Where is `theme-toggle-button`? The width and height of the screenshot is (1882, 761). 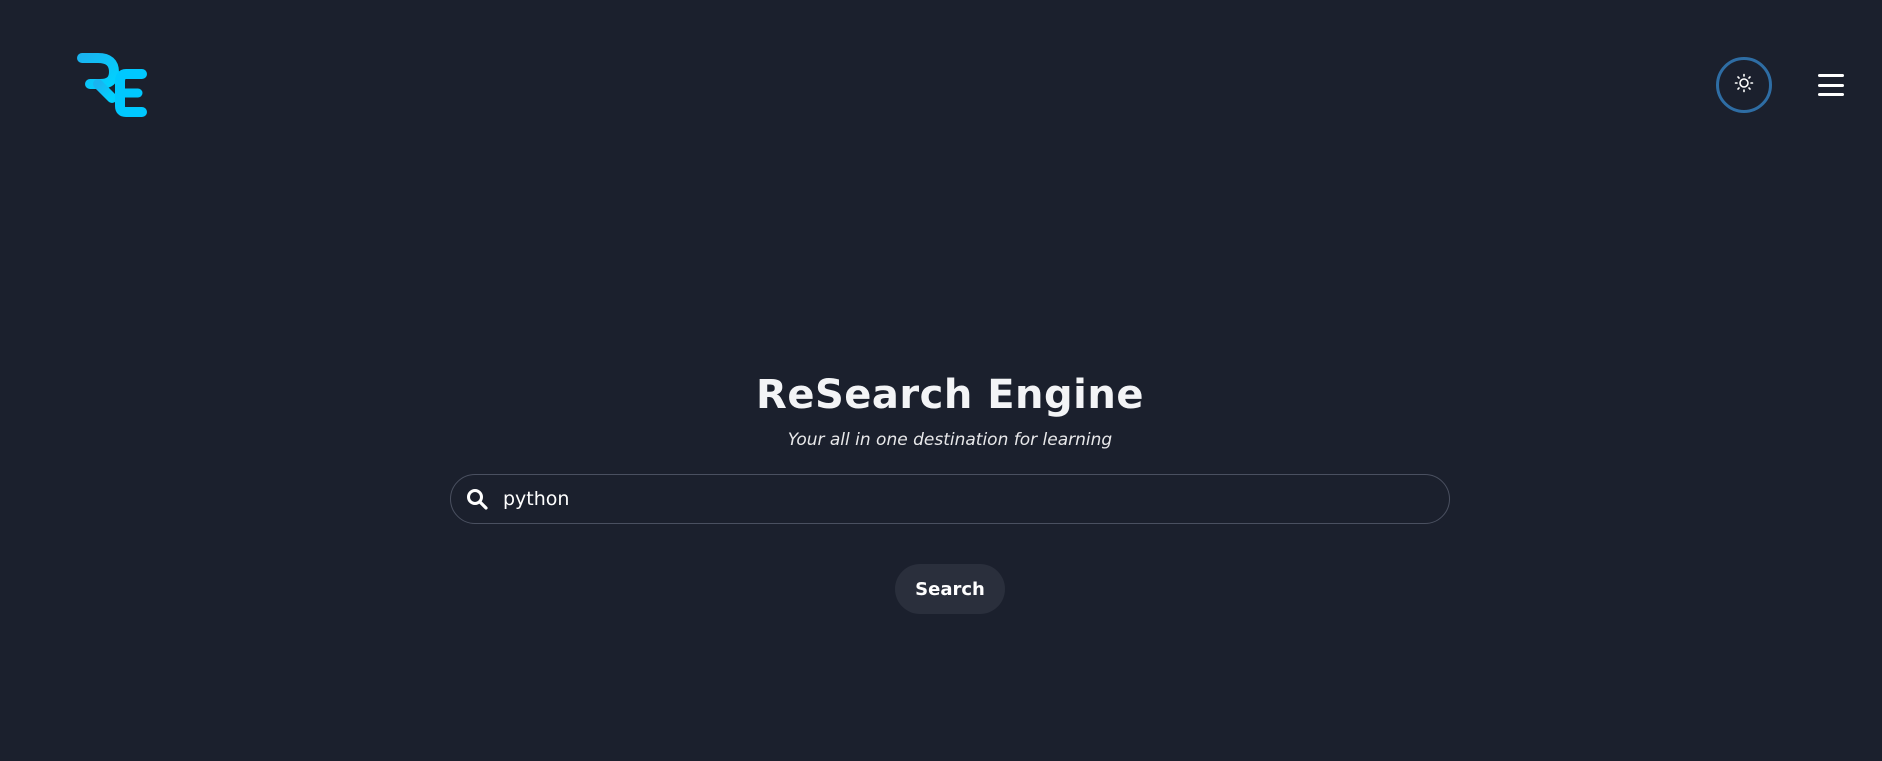 theme-toggle-button is located at coordinates (1744, 85).